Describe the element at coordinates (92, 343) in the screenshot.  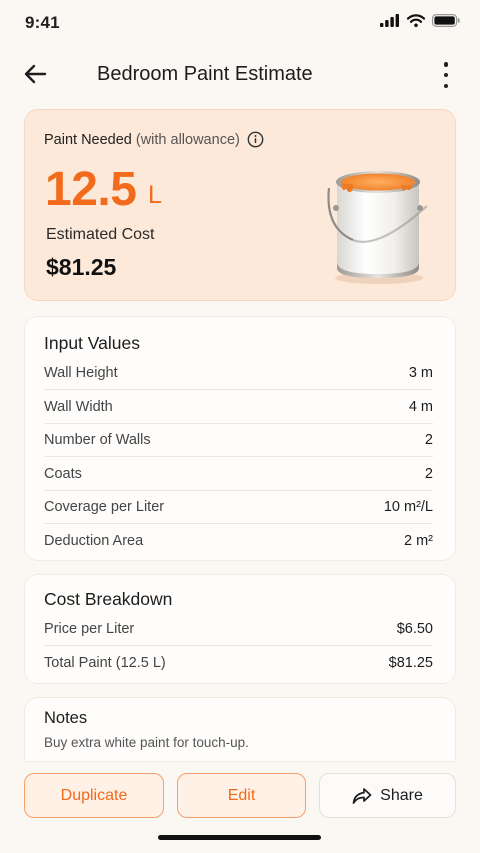
I see `input-values-title: Input Values` at that location.